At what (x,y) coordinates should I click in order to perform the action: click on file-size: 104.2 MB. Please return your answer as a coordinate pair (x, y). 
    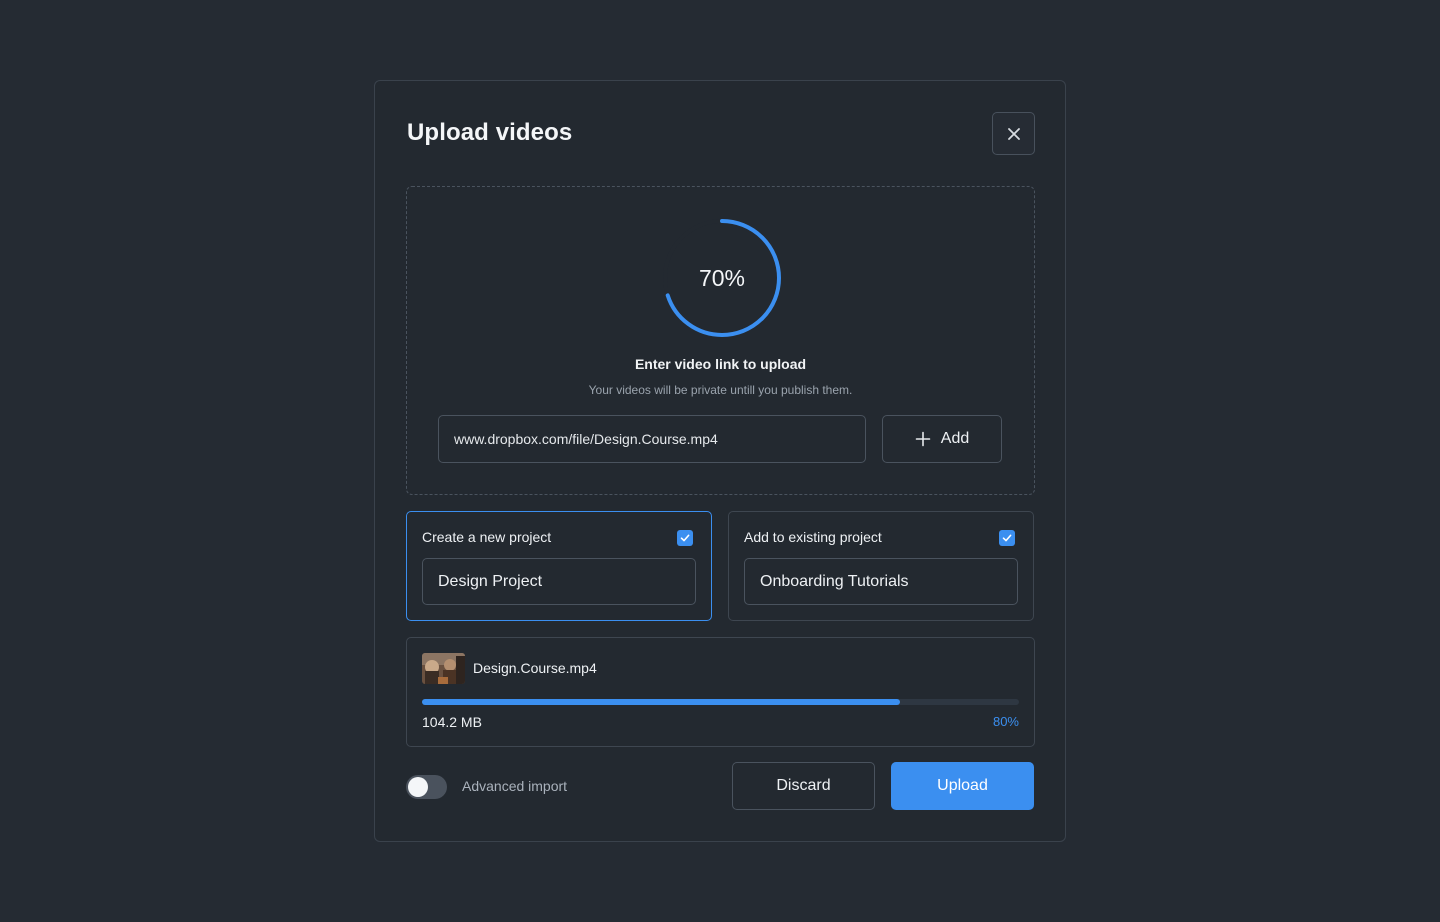
    Looking at the image, I should click on (452, 722).